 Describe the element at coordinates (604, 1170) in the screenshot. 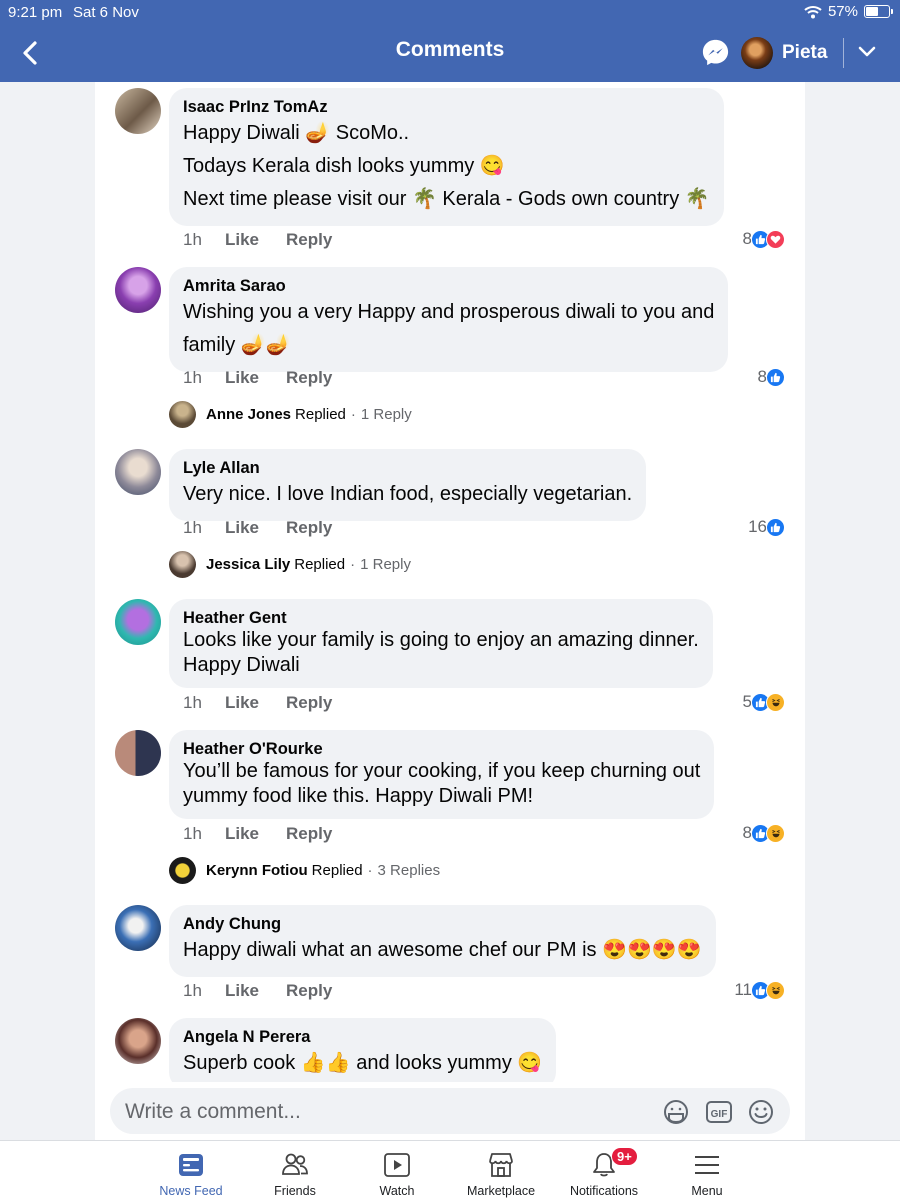

I see `tab-notifications: 9+ Notifications` at that location.